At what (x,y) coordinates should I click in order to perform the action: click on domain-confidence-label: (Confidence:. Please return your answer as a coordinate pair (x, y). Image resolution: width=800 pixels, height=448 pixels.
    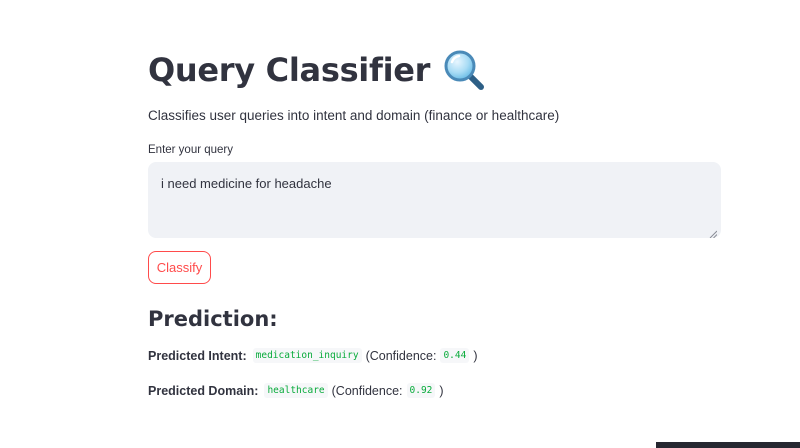
    Looking at the image, I should click on (367, 390).